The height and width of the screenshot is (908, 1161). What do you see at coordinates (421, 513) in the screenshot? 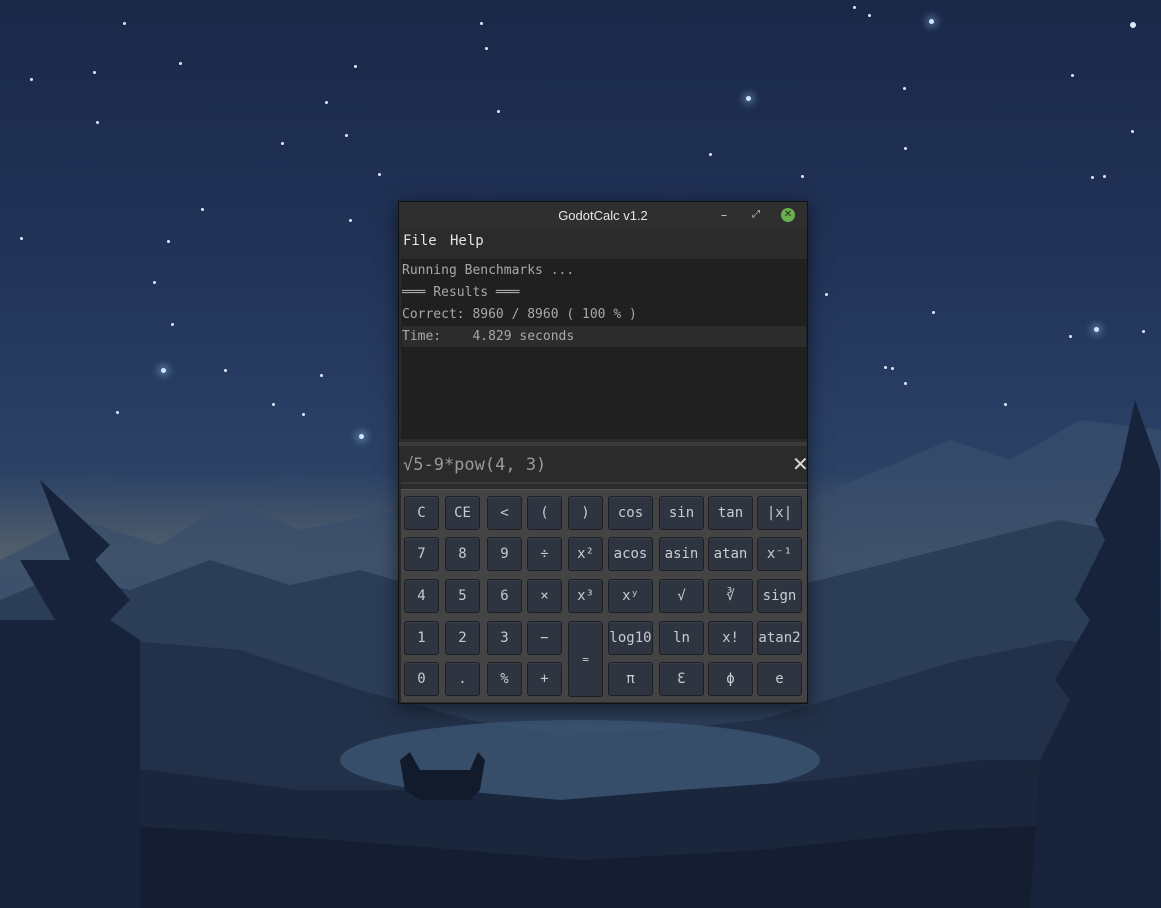
I see `key-clear: C` at bounding box center [421, 513].